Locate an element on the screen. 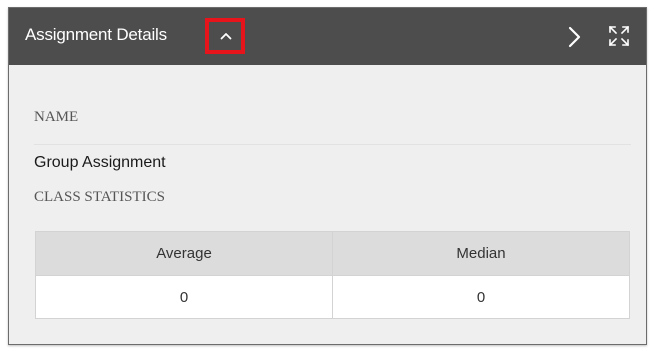  table-header-row: Average Median is located at coordinates (332, 253).